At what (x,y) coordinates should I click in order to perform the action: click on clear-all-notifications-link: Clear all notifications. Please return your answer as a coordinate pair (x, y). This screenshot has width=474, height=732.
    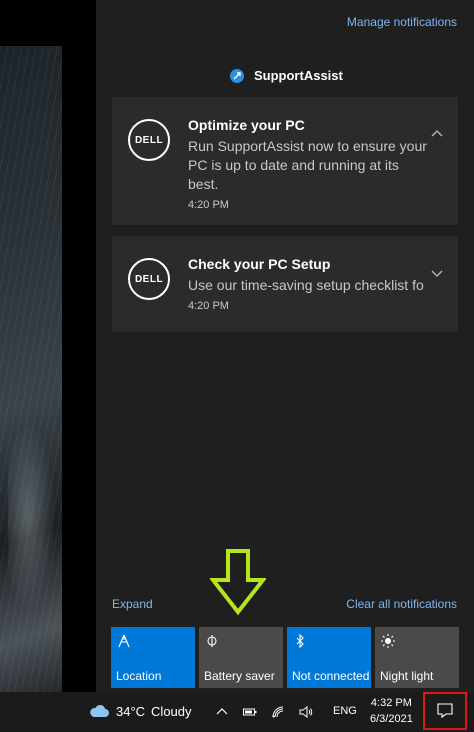
    Looking at the image, I should click on (401, 604).